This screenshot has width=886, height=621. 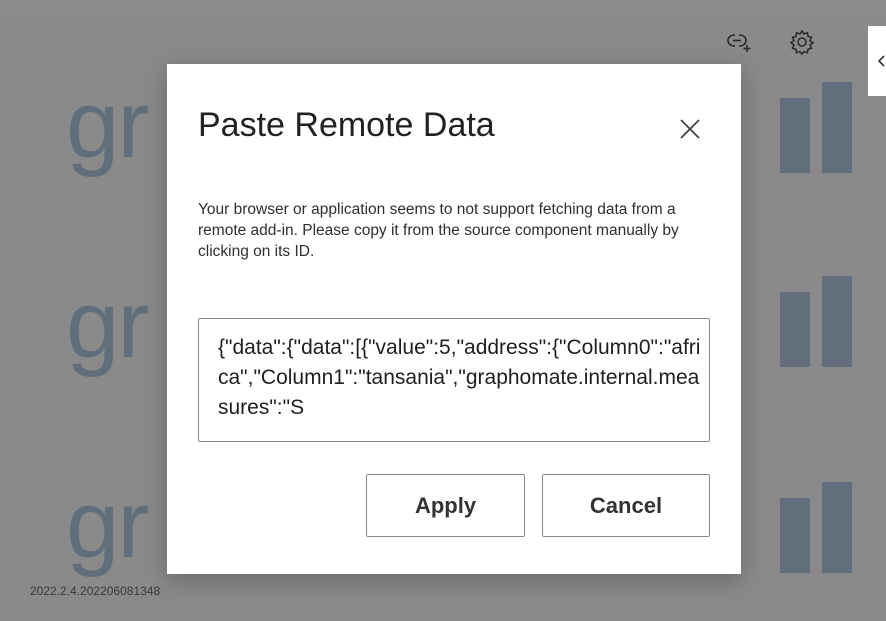 What do you see at coordinates (881, 61) in the screenshot?
I see `chevron-left-icon` at bounding box center [881, 61].